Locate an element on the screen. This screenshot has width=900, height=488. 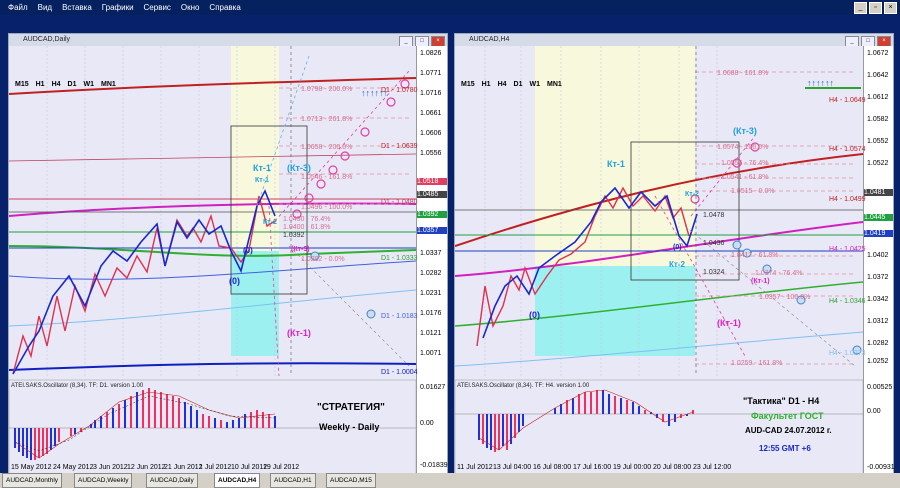
menu-tools: Сервис is located at coordinates (157, 7).